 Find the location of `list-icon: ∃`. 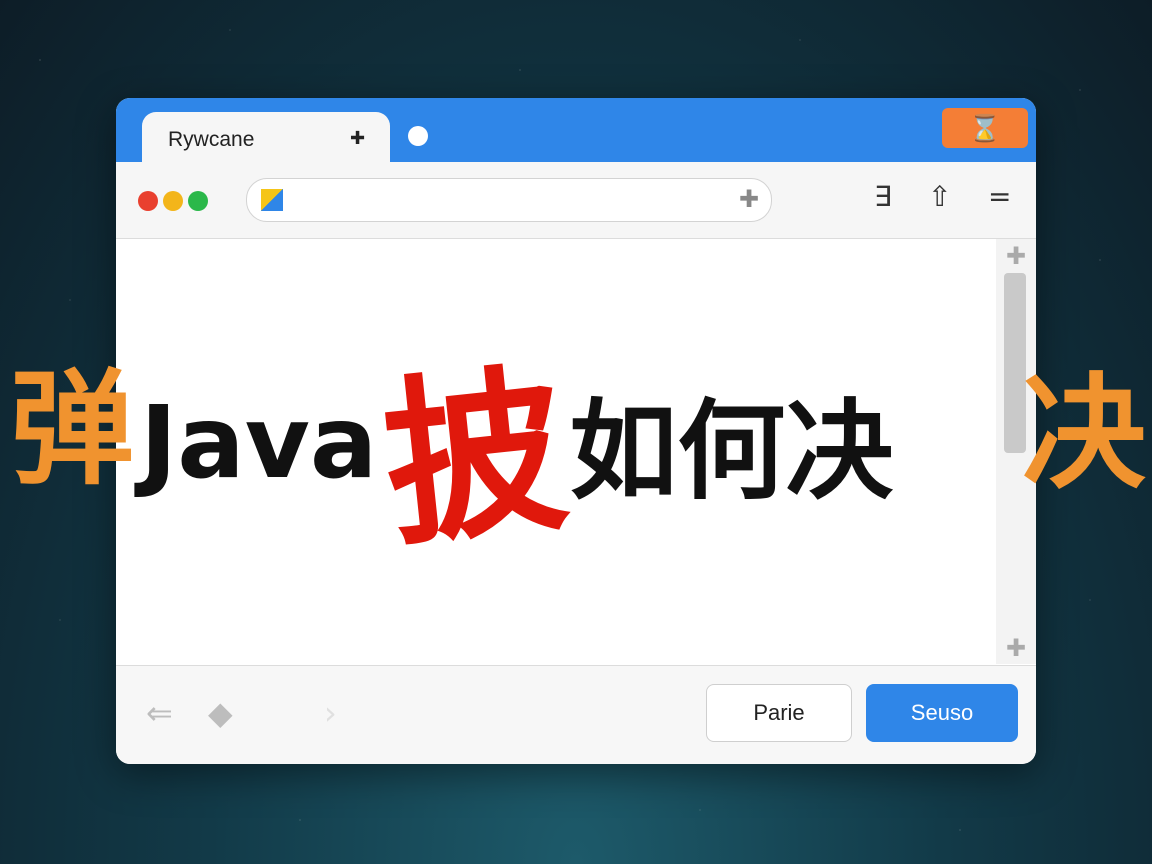

list-icon: ∃ is located at coordinates (883, 196).